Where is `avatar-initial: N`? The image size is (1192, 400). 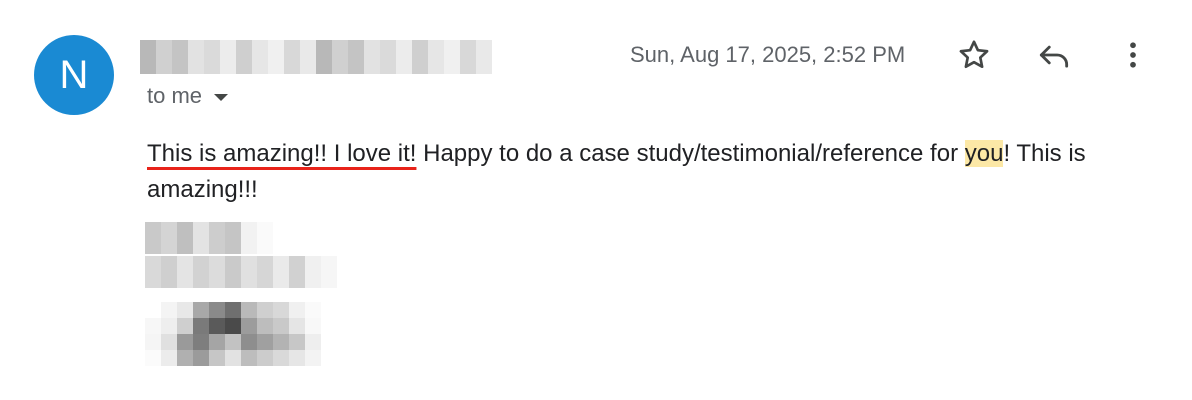
avatar-initial: N is located at coordinates (74, 74).